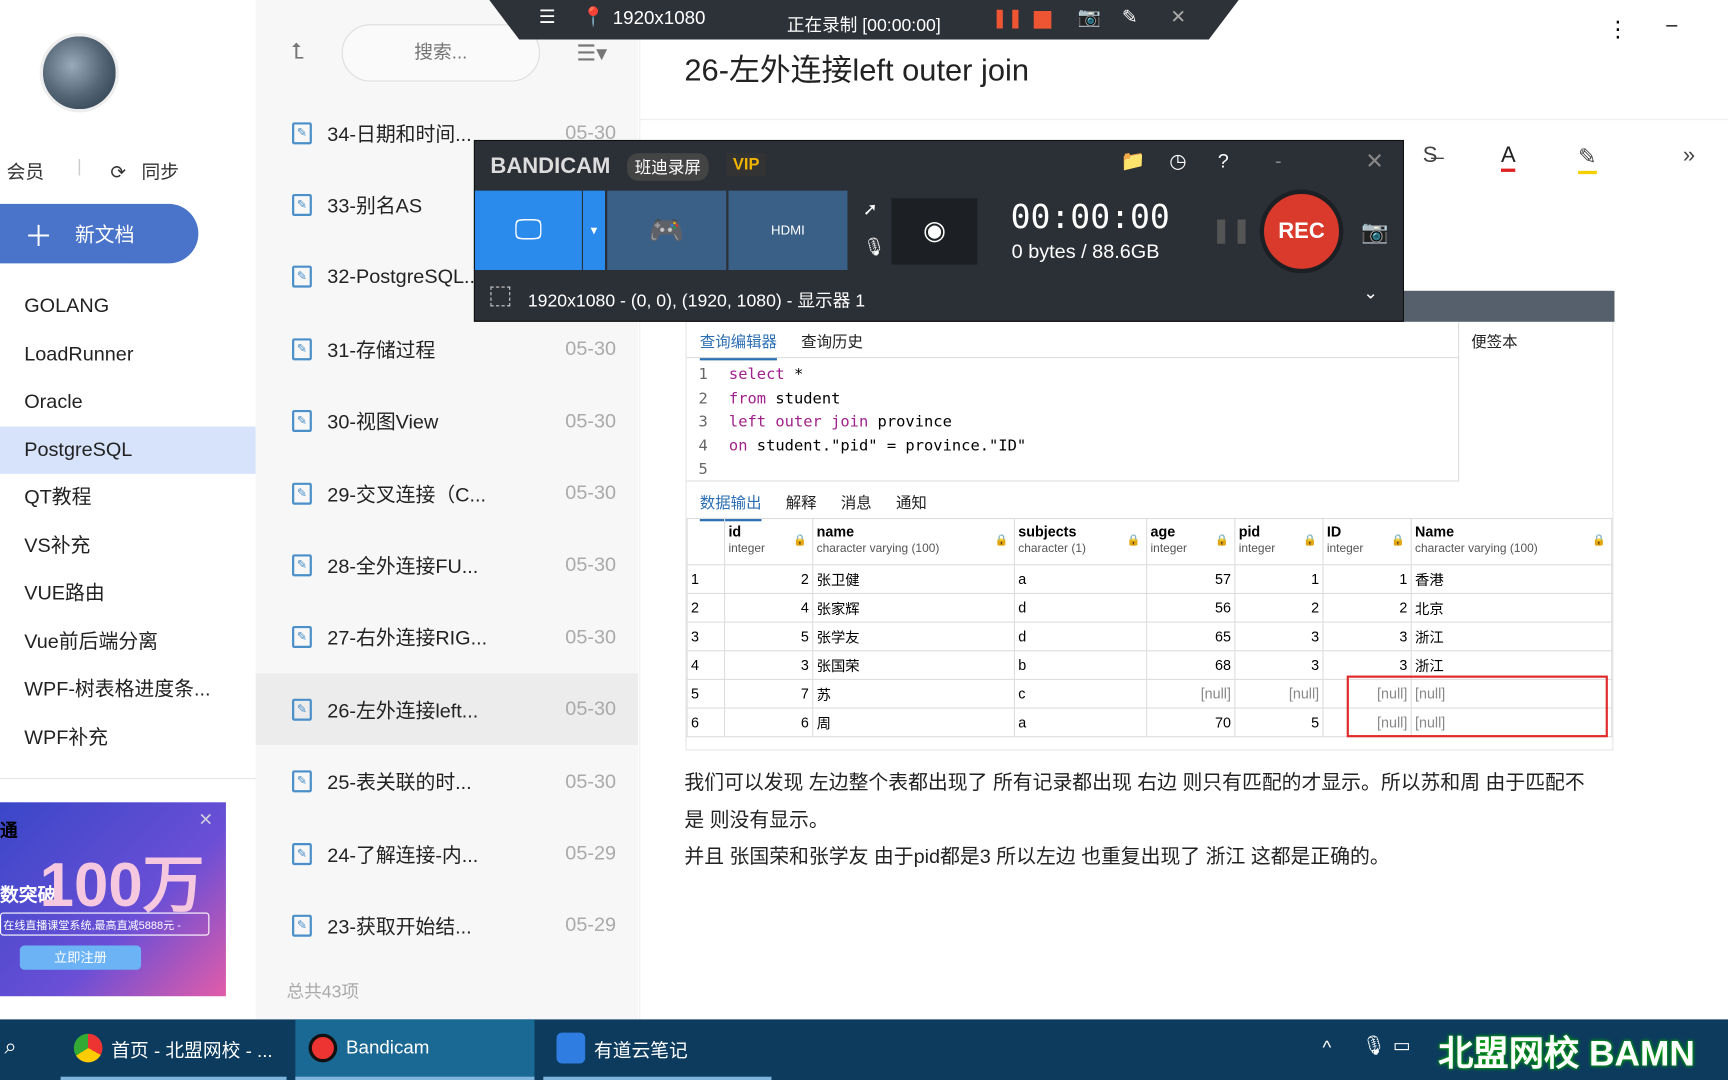 The height and width of the screenshot is (1080, 1728). What do you see at coordinates (99, 233) in the screenshot?
I see `new-doc-button: ＋ 新文档` at bounding box center [99, 233].